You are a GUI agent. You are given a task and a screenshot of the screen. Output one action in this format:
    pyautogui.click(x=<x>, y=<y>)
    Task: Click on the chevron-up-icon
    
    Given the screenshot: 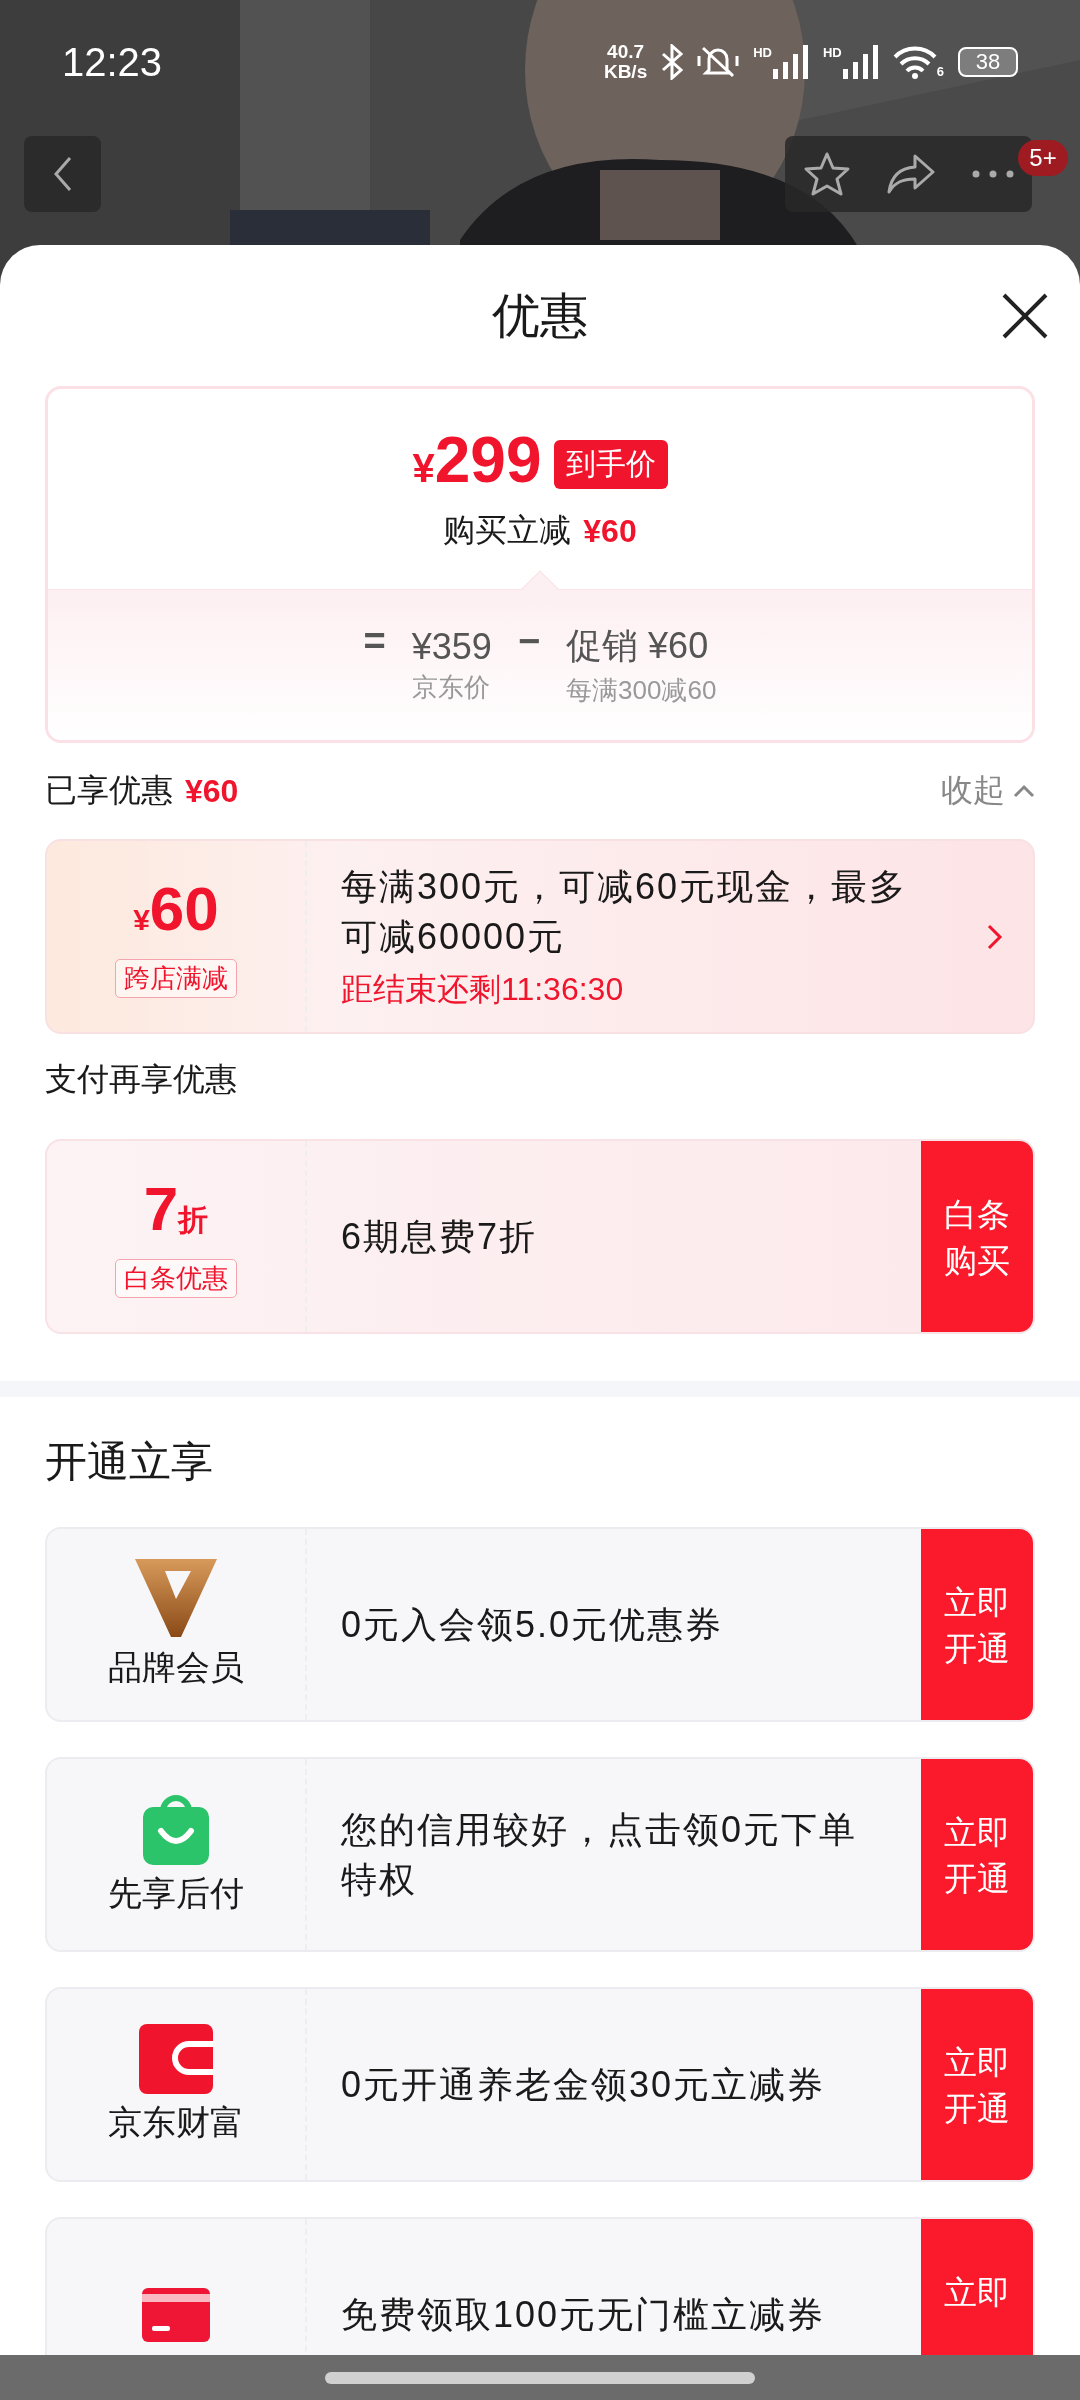 What is the action you would take?
    pyautogui.click(x=1024, y=791)
    